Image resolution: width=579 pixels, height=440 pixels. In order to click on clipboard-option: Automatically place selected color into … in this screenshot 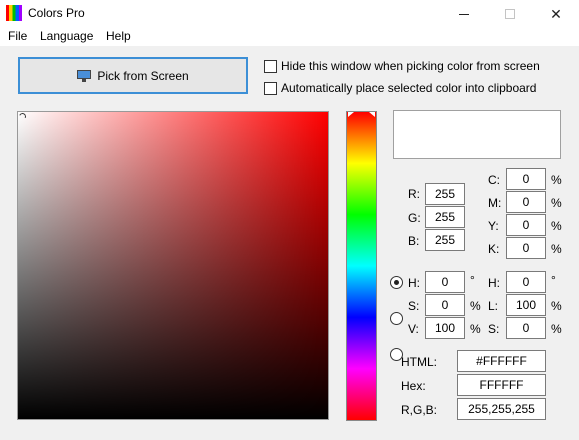, I will do `click(400, 88)`.